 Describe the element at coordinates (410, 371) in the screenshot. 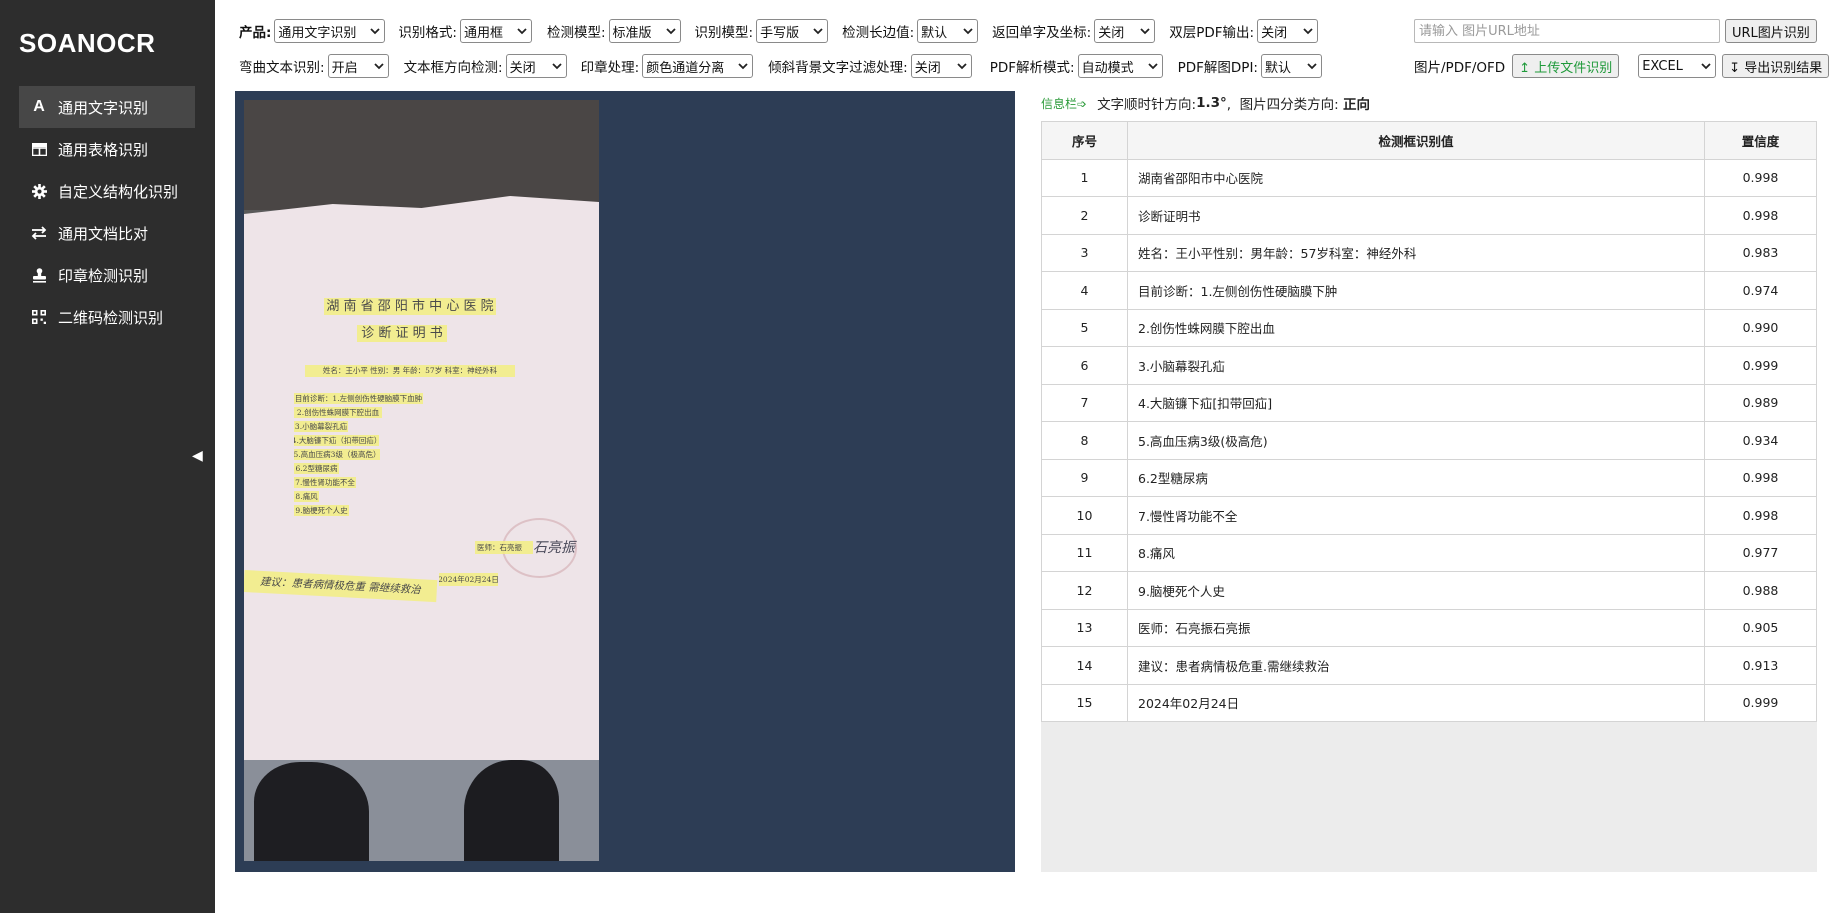

I see `ocr-box: 姓名：王小平 性别：男 年龄：57岁 科室：神经外科` at that location.